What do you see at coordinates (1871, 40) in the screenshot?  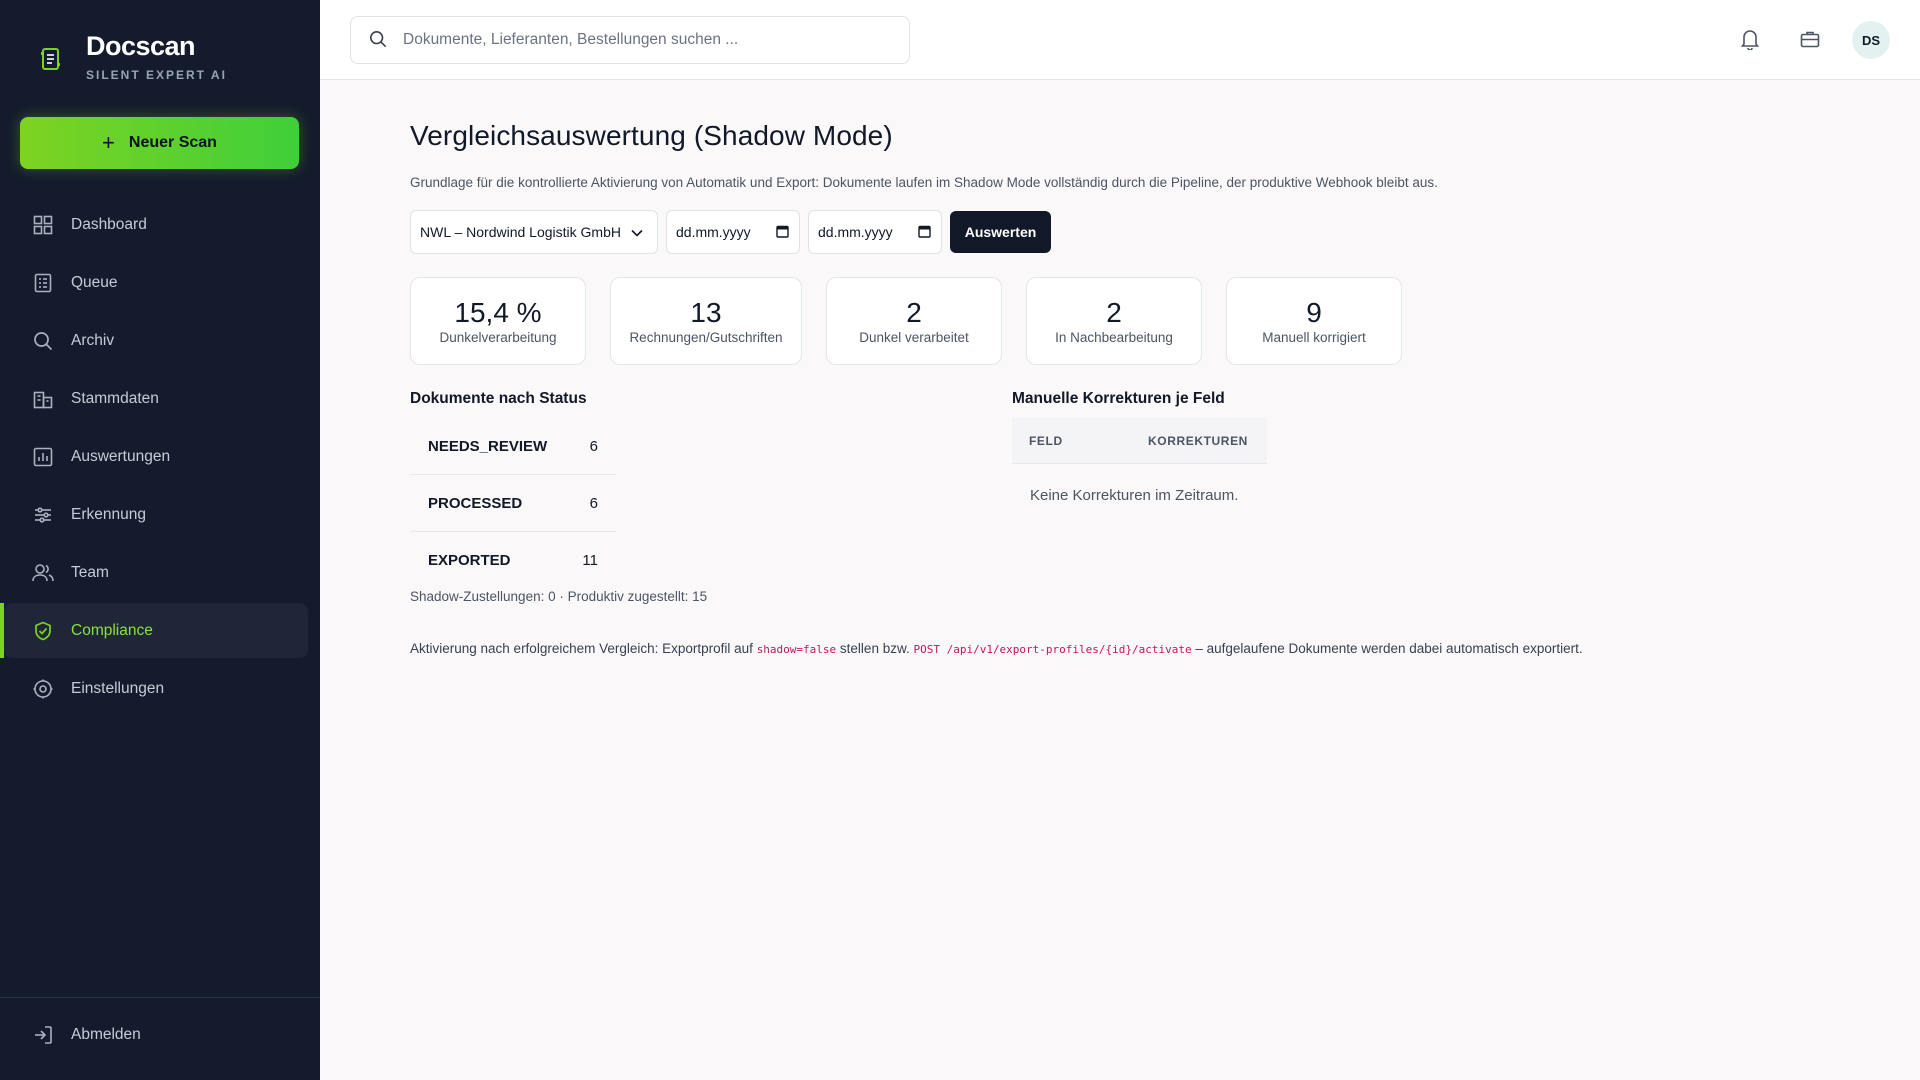 I see `avatar: DS` at bounding box center [1871, 40].